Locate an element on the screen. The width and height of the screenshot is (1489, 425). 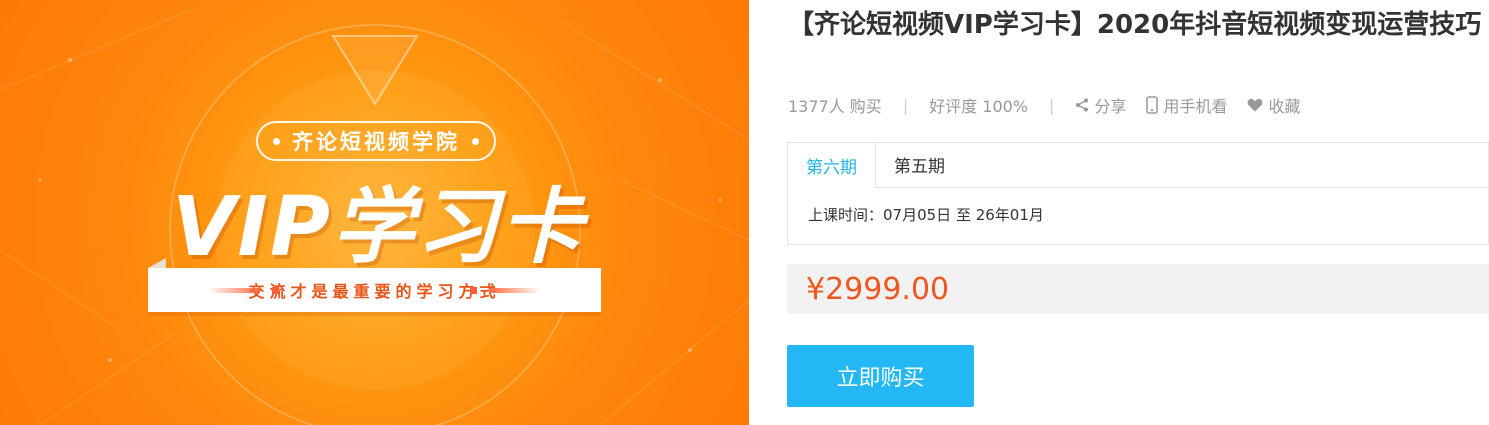
buyer-count: 1377人 购买 is located at coordinates (835, 106).